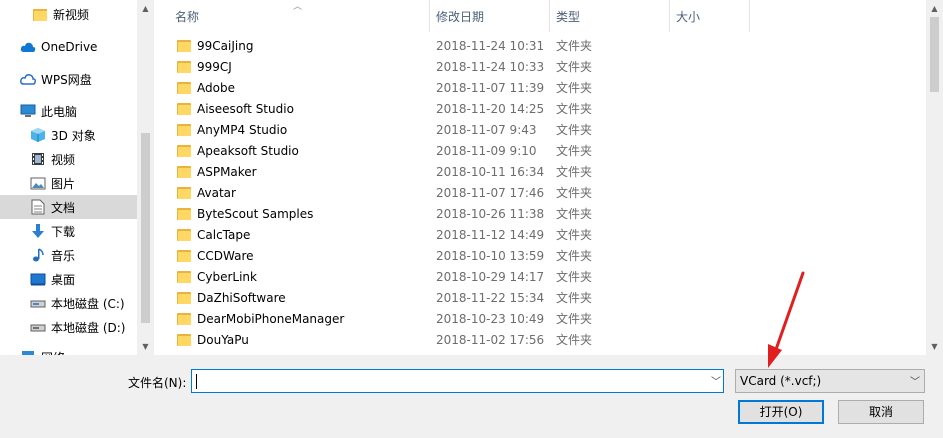 The image size is (943, 438). What do you see at coordinates (73, 135) in the screenshot?
I see `sidebar-item-label: 3D 对象` at bounding box center [73, 135].